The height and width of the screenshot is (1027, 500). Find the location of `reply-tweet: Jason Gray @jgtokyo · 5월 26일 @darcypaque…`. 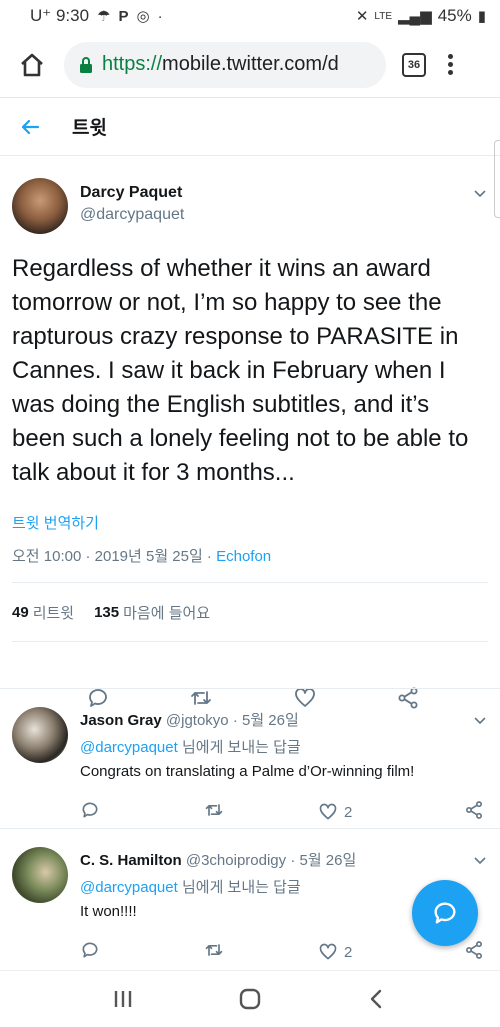

reply-tweet: Jason Gray @jgtokyo · 5월 26일 @darcypaque… is located at coordinates (250, 758).